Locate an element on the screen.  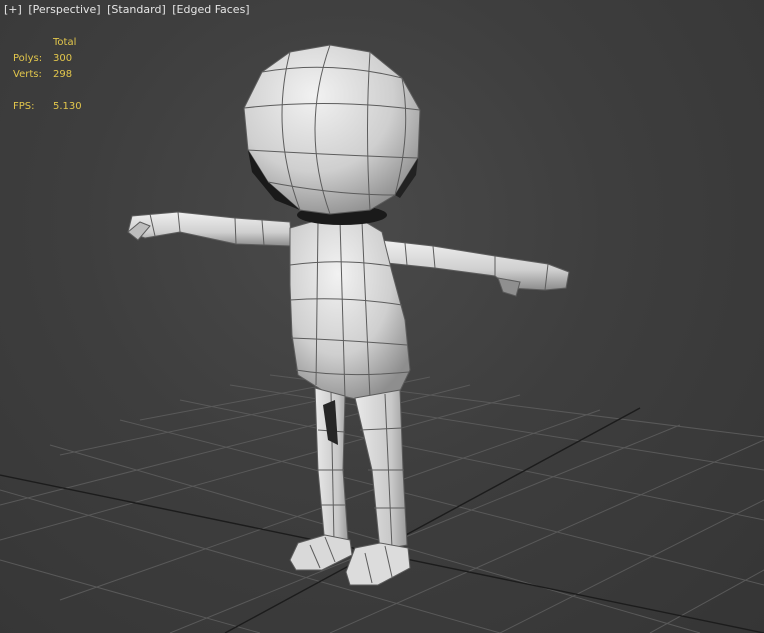
viewport-shading-label: [Standard] is located at coordinates (136, 9).